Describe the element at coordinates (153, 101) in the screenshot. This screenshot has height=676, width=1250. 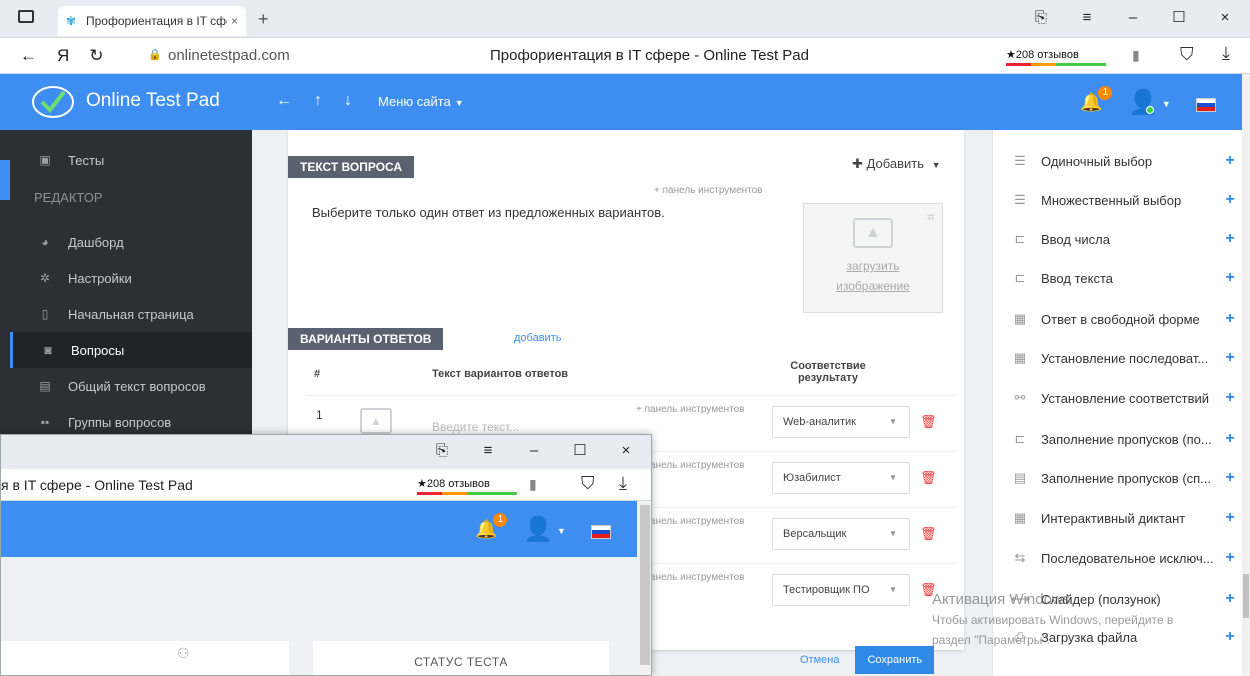
I see `brand-name: Online Test Pad` at that location.